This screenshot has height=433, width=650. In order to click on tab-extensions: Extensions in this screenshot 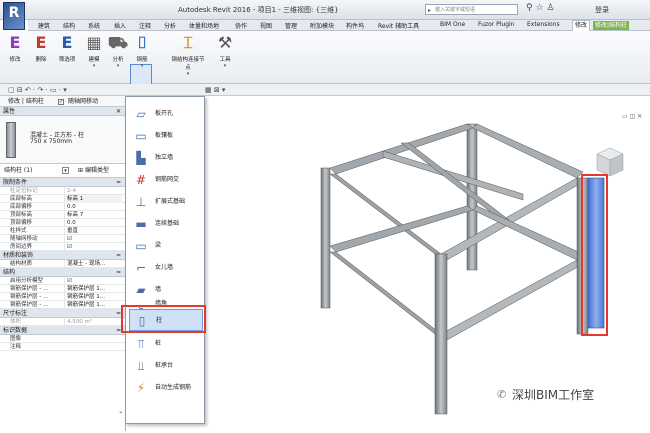, I will do `click(543, 24)`.